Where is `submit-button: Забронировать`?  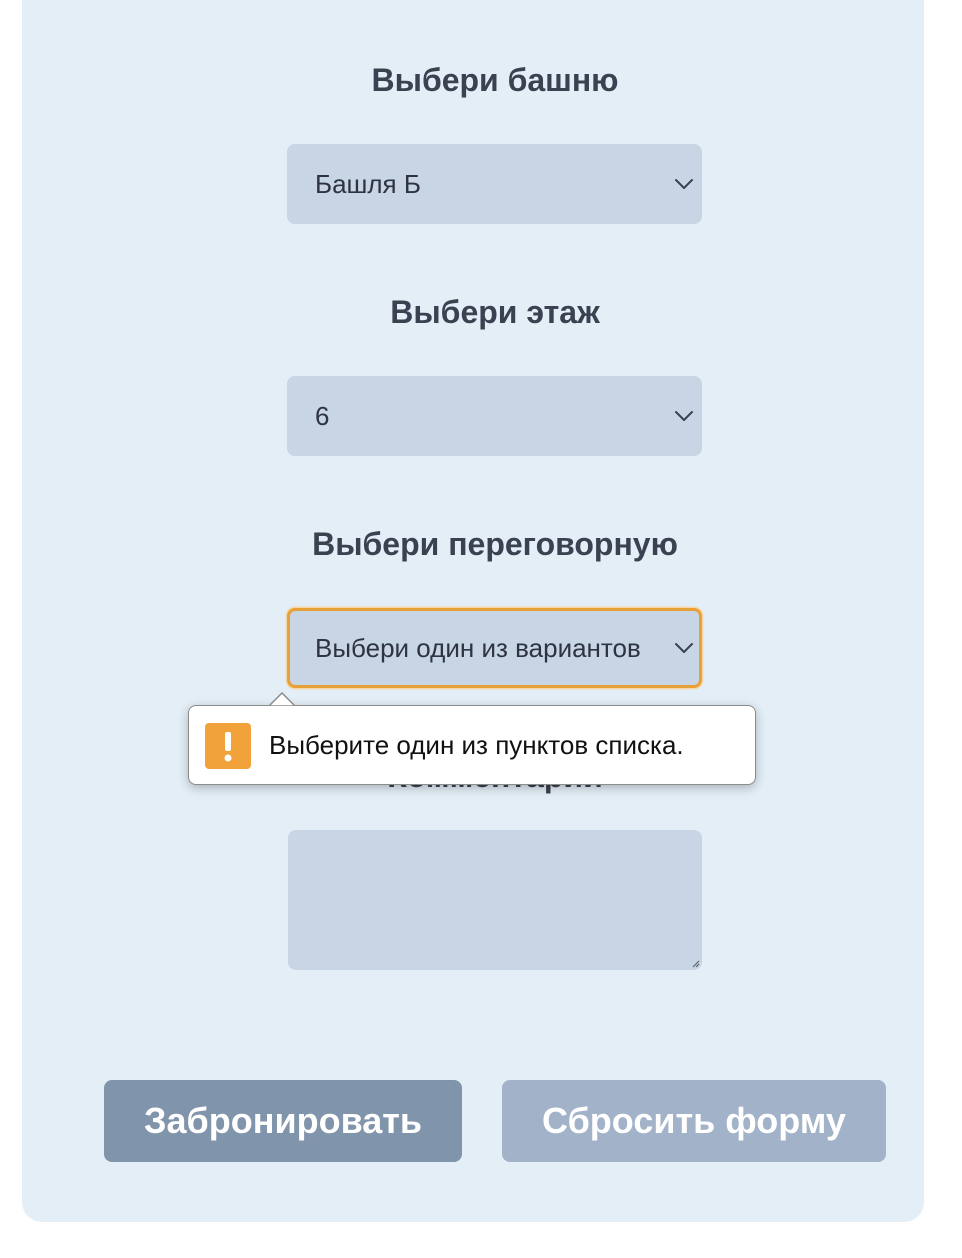 submit-button: Забронировать is located at coordinates (283, 1121).